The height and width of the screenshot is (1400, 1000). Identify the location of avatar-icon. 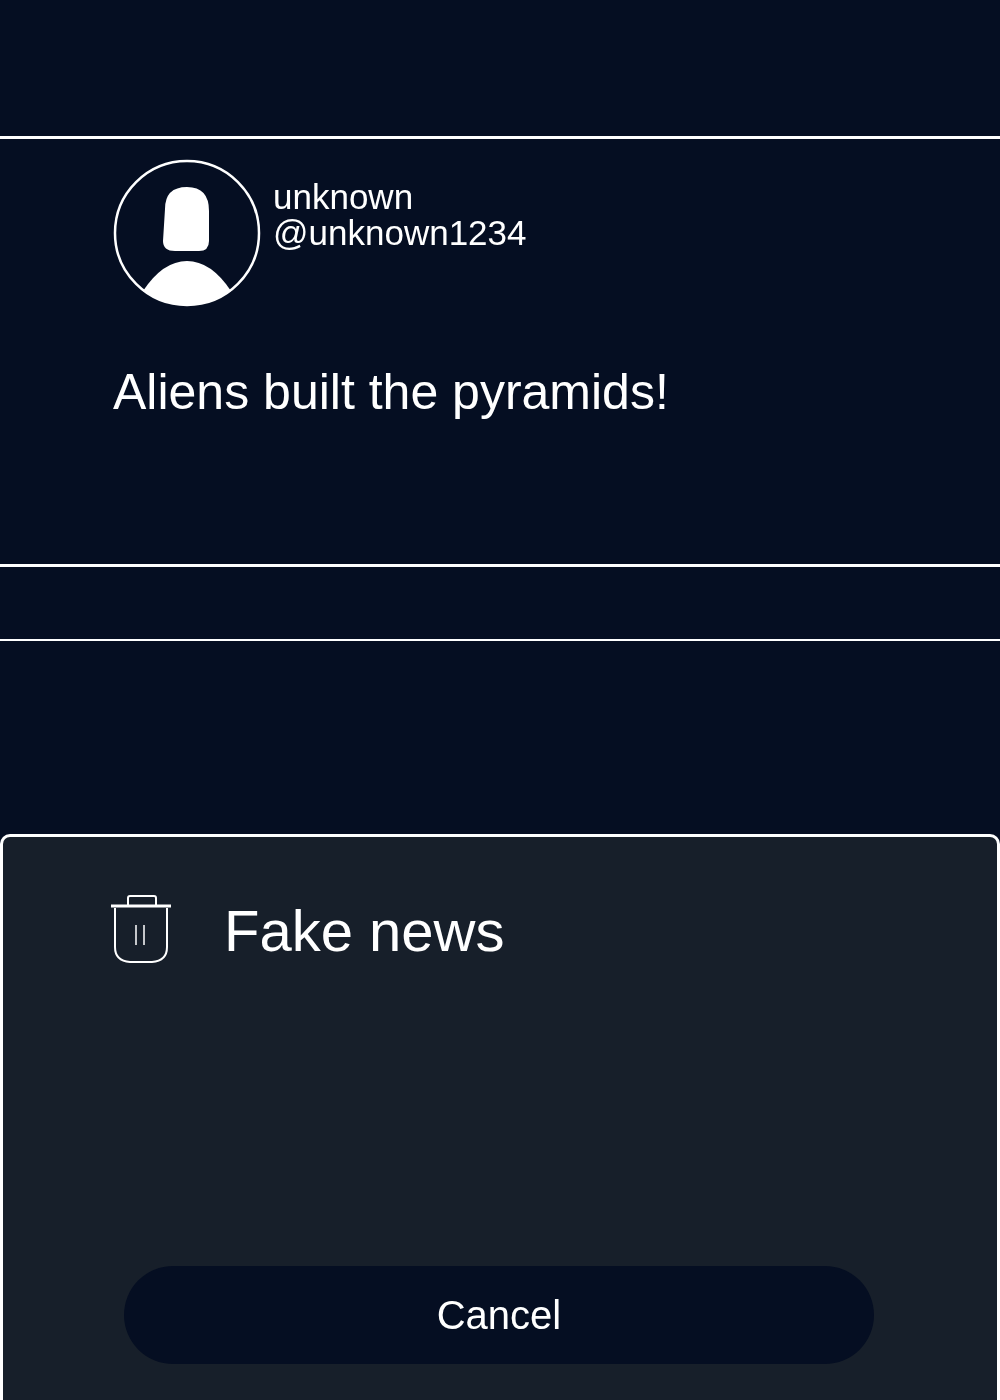
(187, 233).